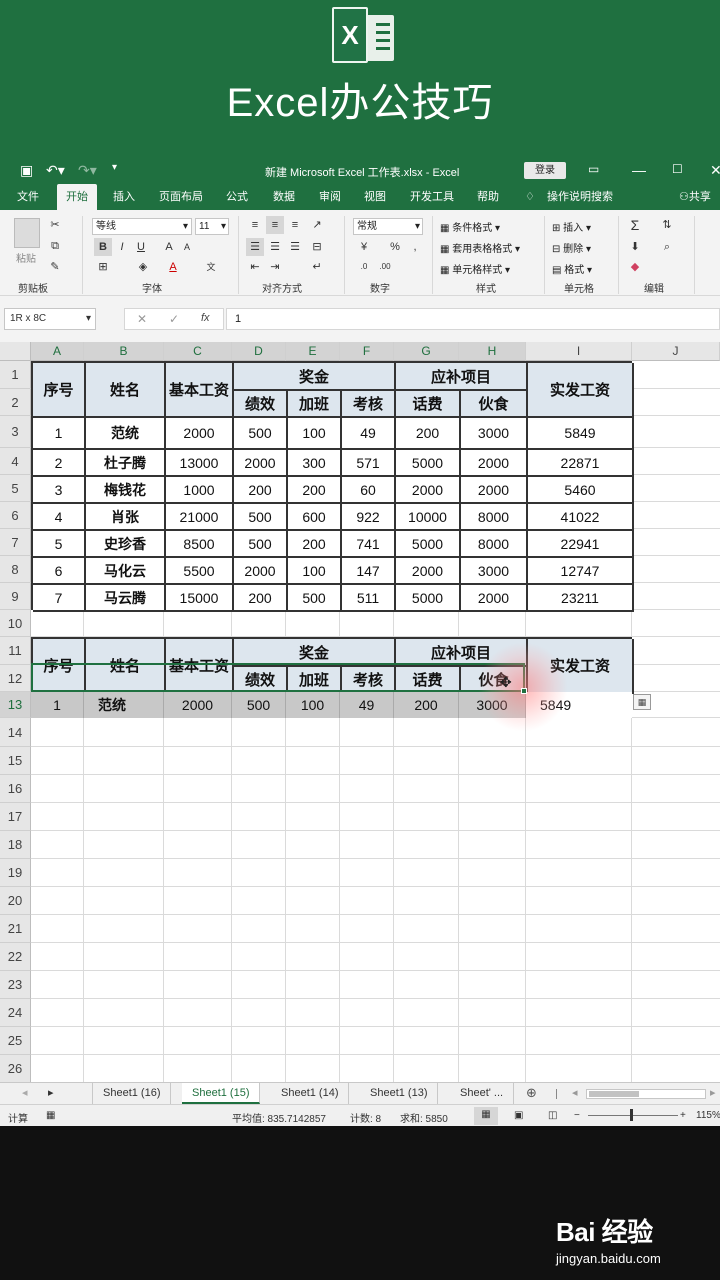 This screenshot has width=720, height=1280. Describe the element at coordinates (15, 596) in the screenshot. I see `row-header-9: 9` at that location.